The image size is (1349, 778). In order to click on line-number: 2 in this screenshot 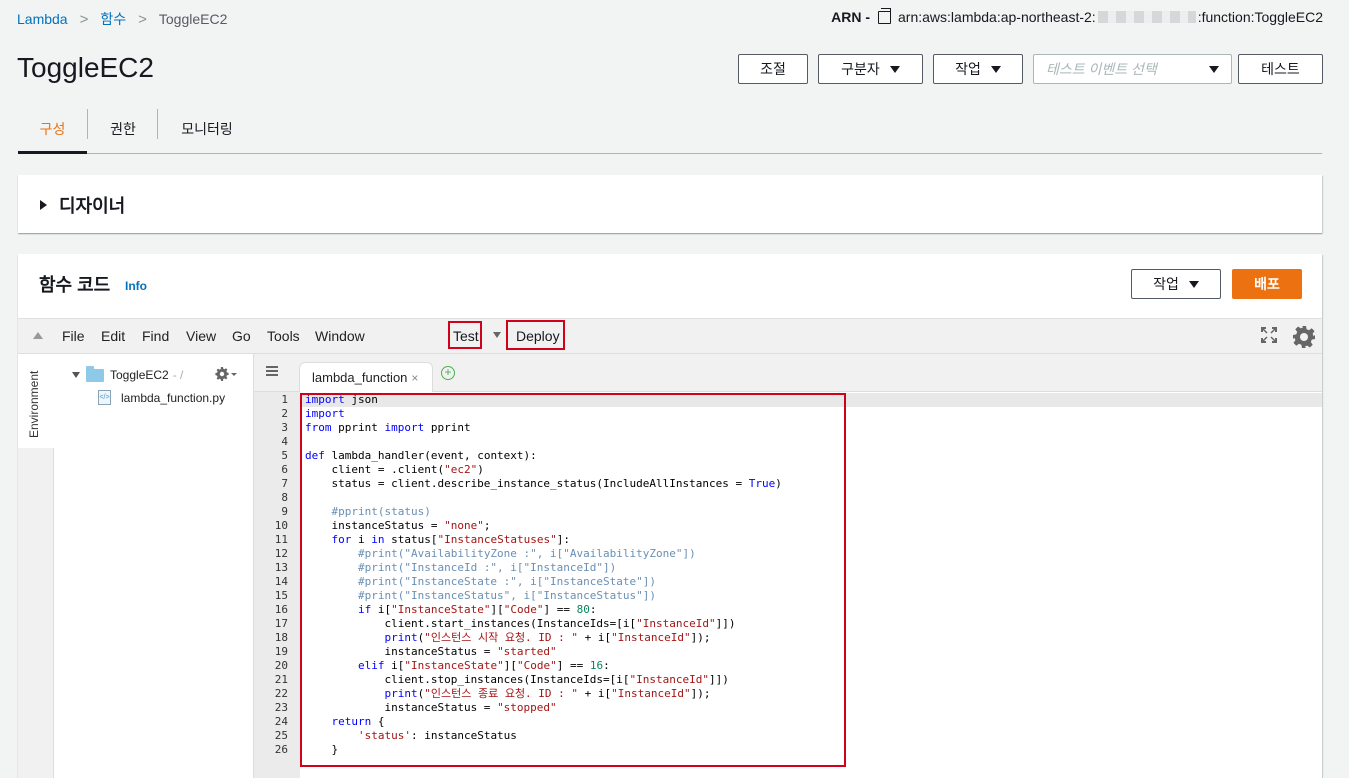, I will do `click(284, 413)`.